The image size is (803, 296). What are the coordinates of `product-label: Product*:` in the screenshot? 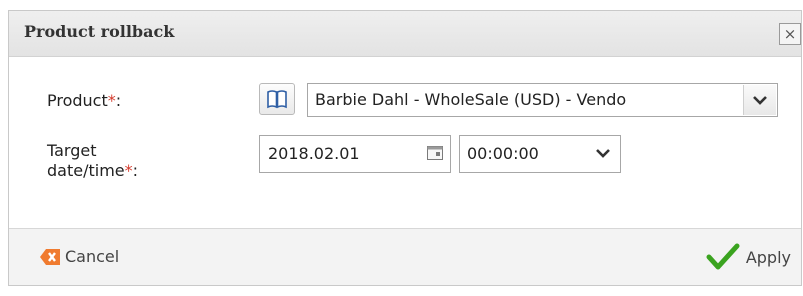 It's located at (84, 100).